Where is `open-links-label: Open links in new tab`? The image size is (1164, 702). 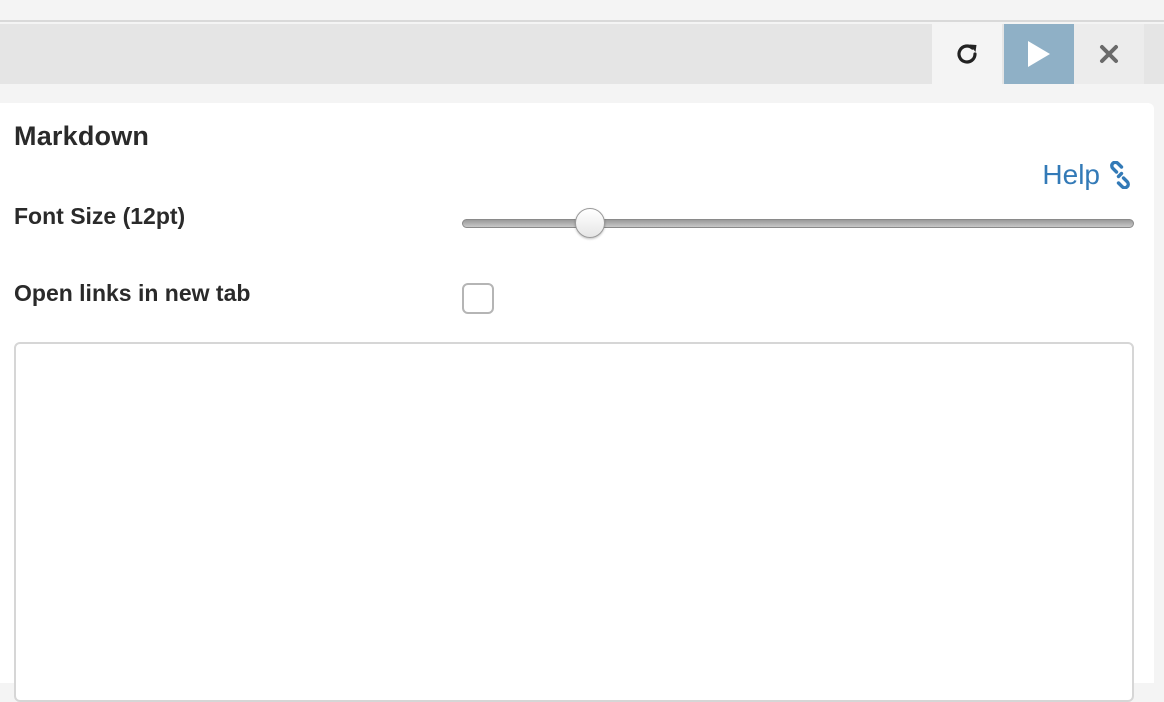
open-links-label: Open links in new tab is located at coordinates (132, 293).